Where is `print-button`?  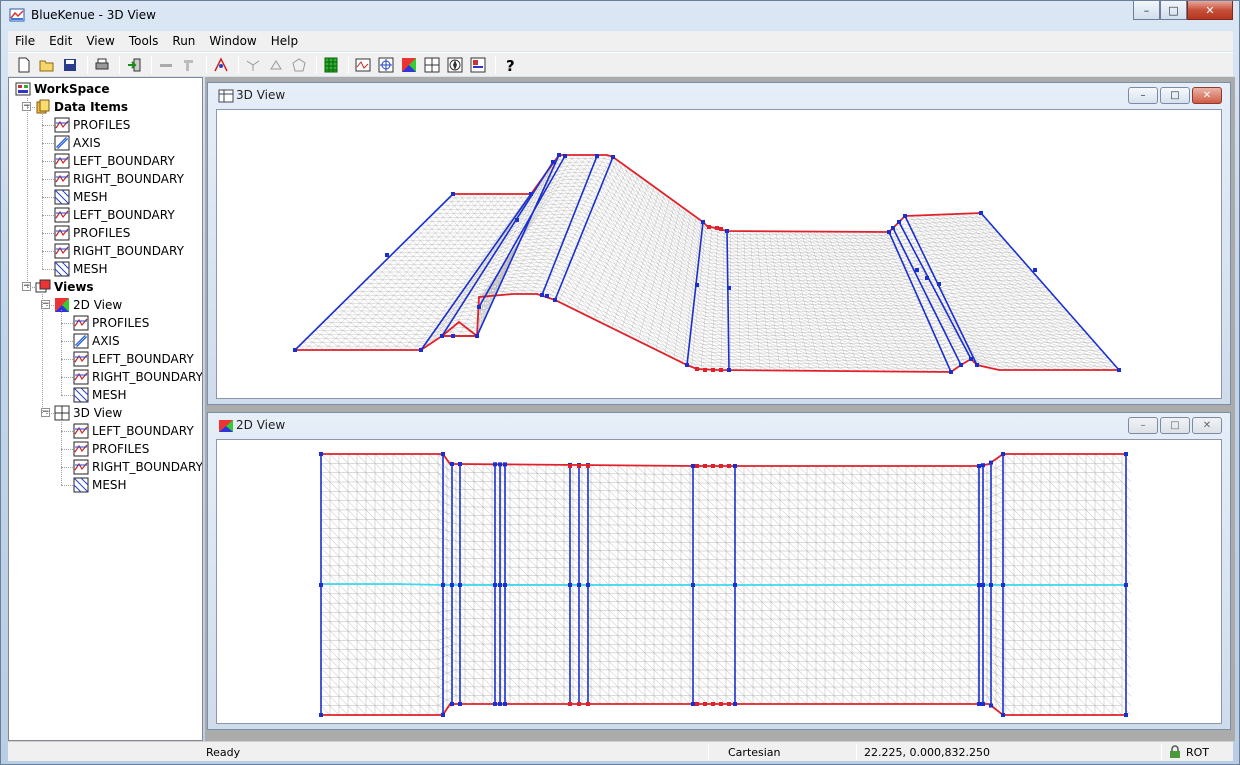 print-button is located at coordinates (102, 65).